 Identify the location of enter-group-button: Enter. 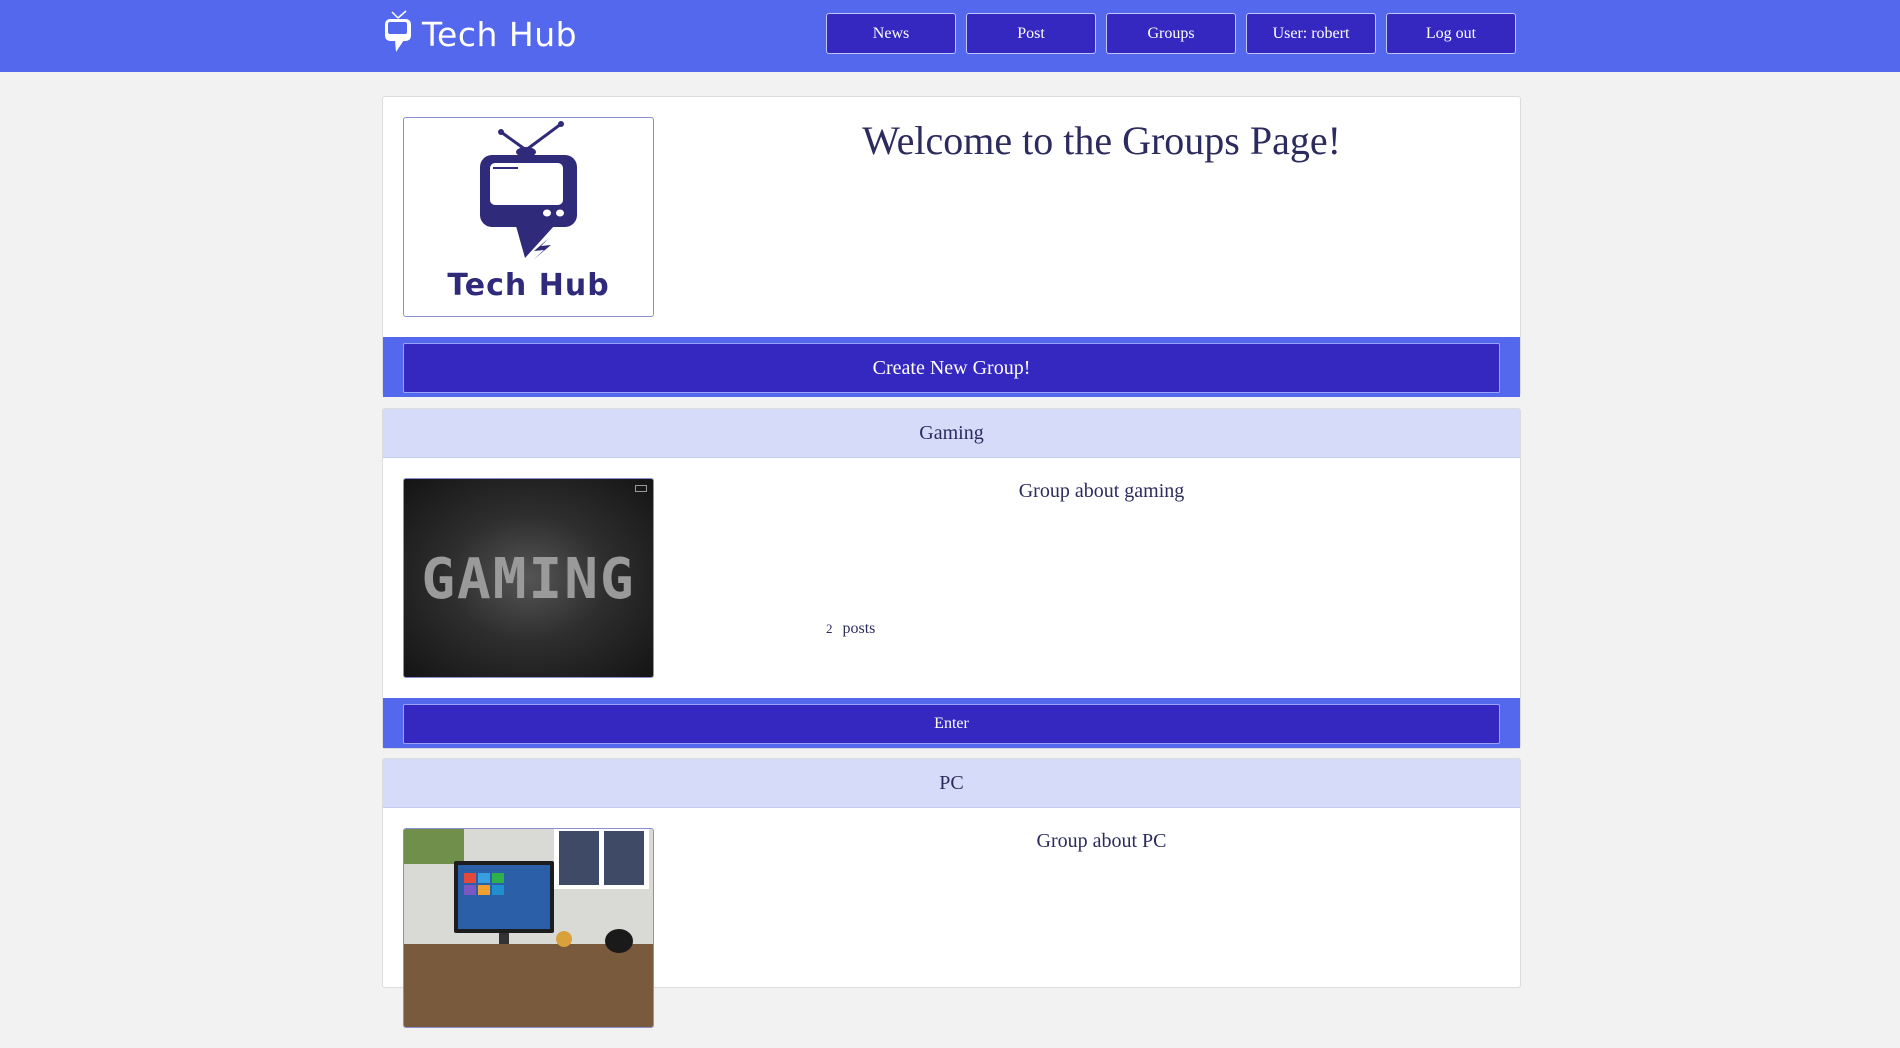
(951, 724).